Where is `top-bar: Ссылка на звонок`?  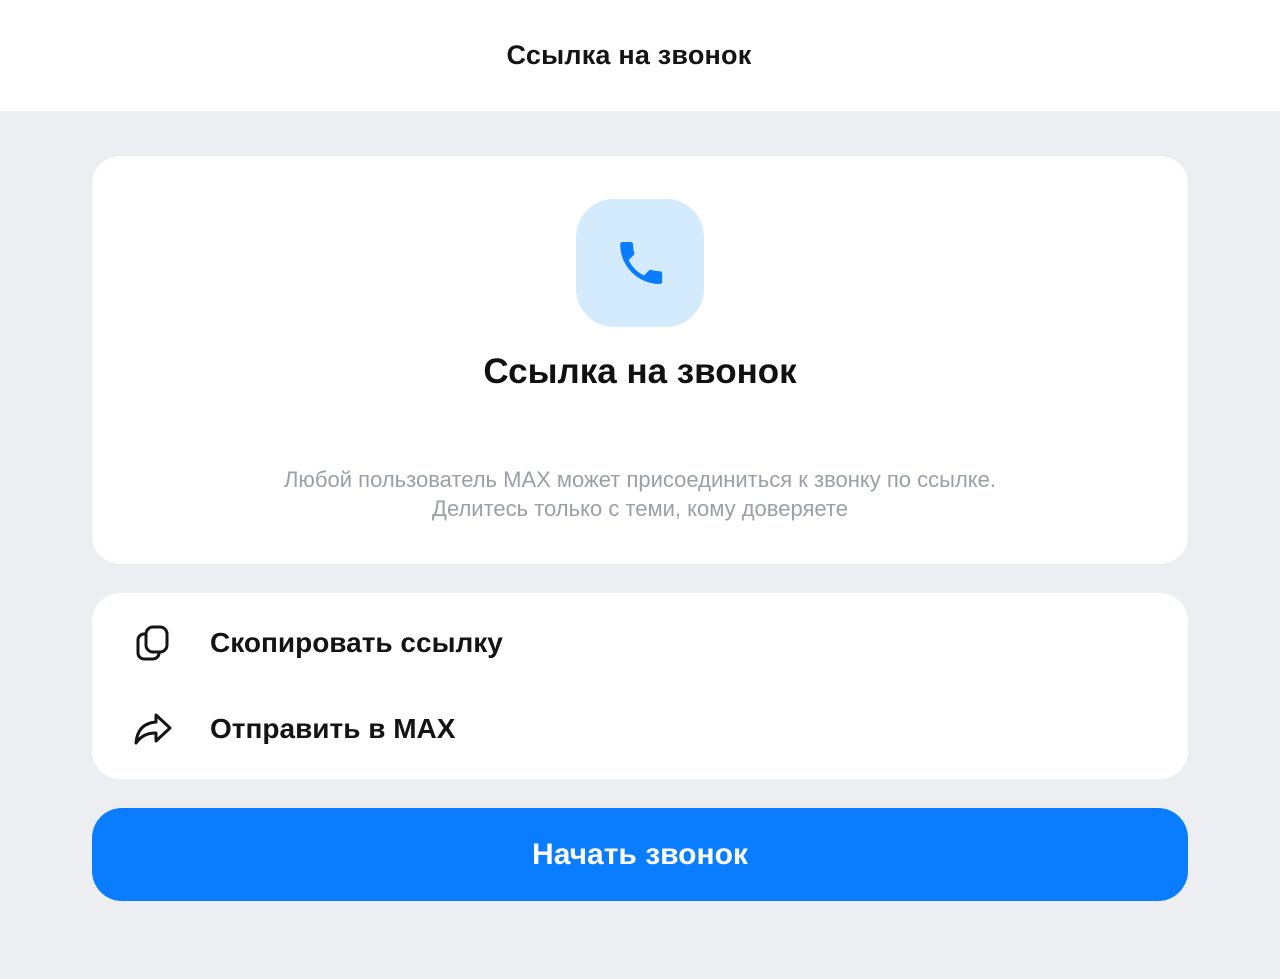 top-bar: Ссылка на звонок is located at coordinates (640, 55).